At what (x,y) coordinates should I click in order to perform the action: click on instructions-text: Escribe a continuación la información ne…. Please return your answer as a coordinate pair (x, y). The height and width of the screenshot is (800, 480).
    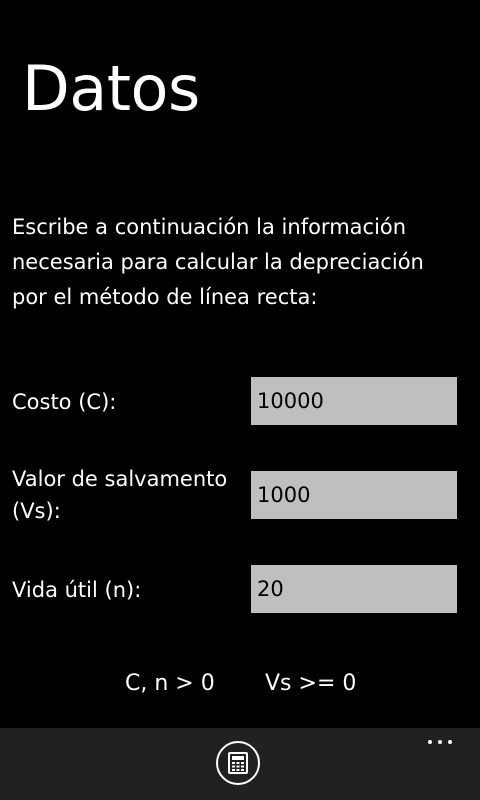
    Looking at the image, I should click on (218, 262).